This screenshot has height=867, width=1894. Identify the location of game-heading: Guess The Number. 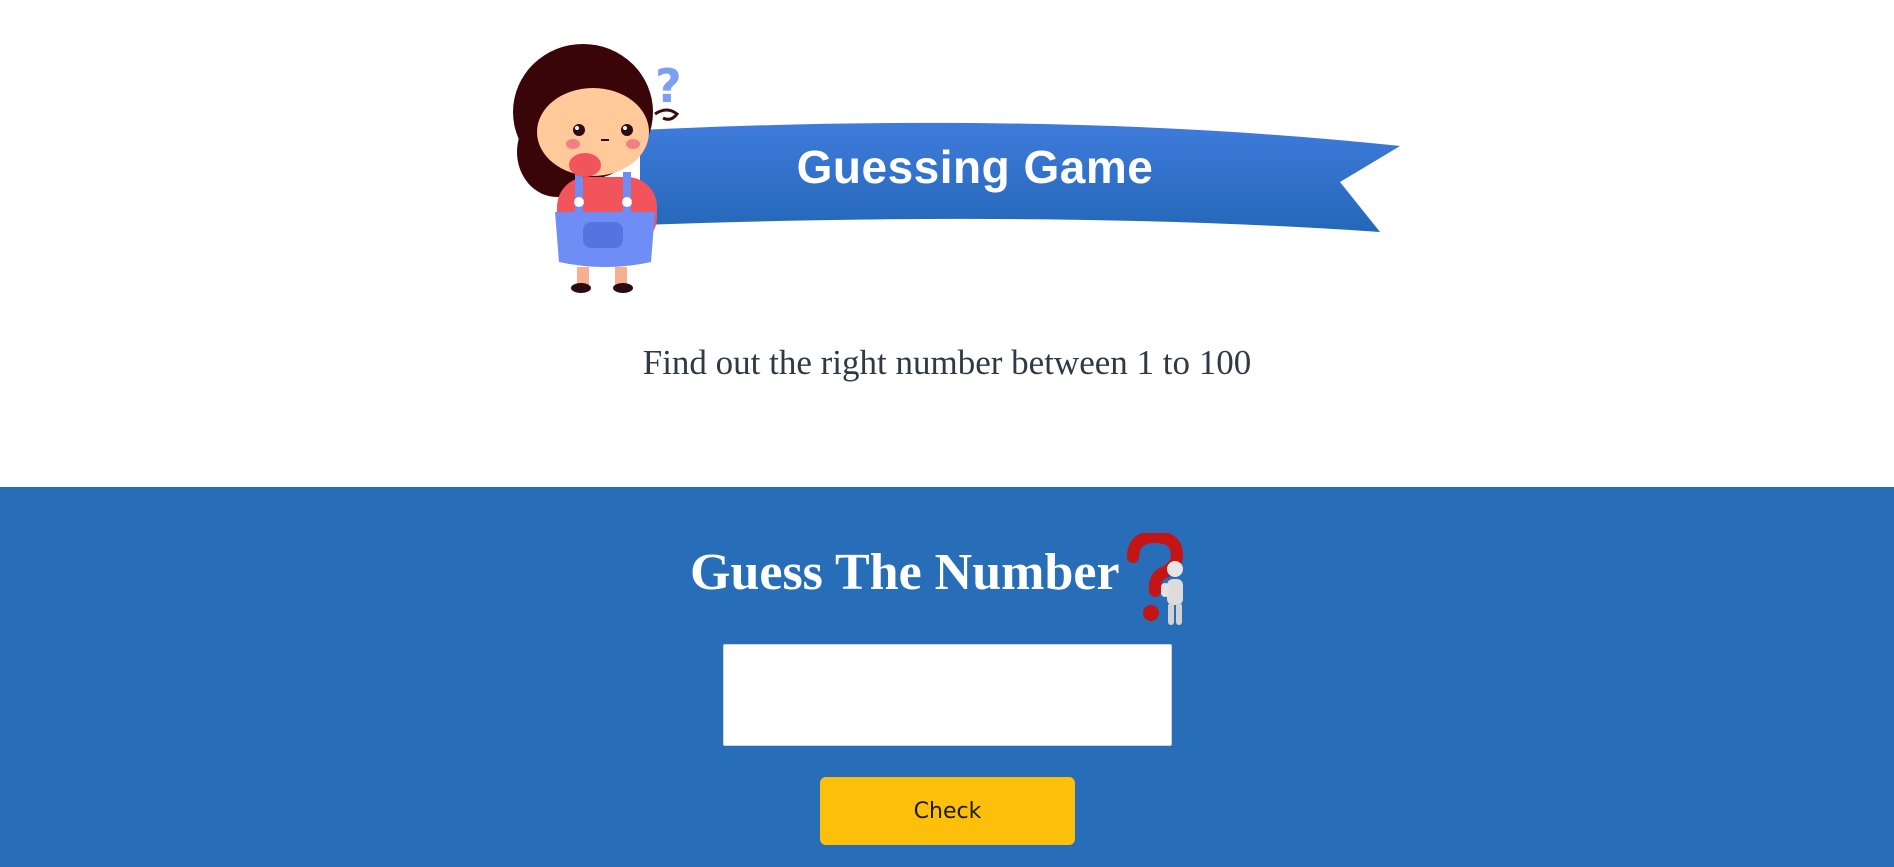
(905, 572).